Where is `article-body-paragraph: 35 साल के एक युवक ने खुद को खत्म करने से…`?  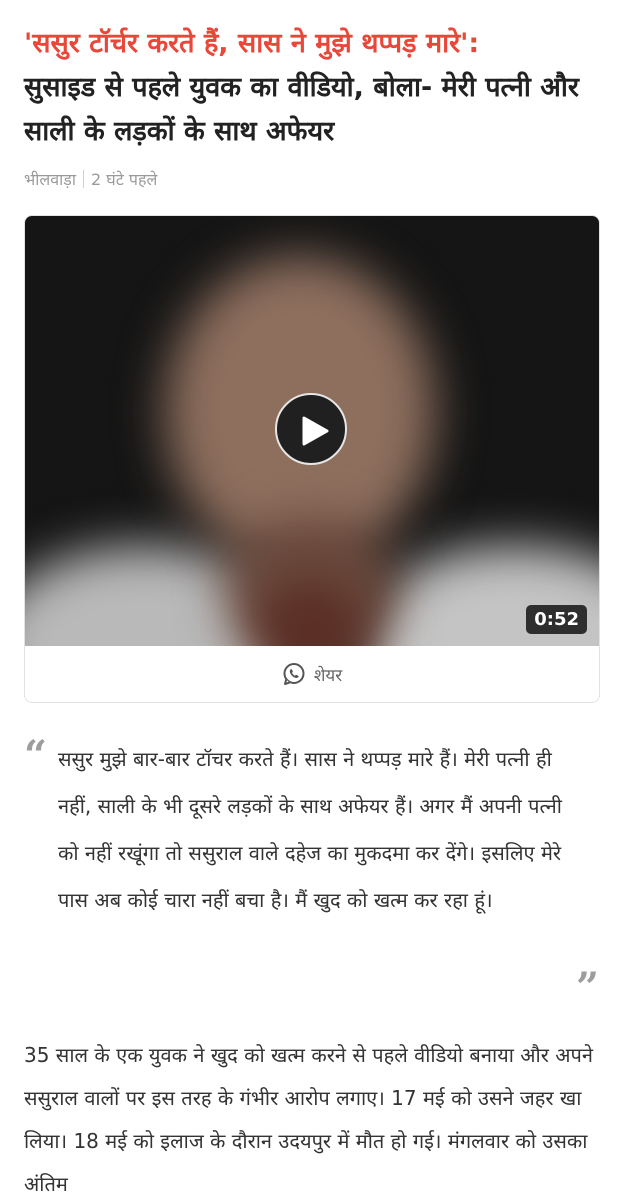 article-body-paragraph: 35 साल के एक युवक ने खुद को खत्म करने से… is located at coordinates (309, 1119).